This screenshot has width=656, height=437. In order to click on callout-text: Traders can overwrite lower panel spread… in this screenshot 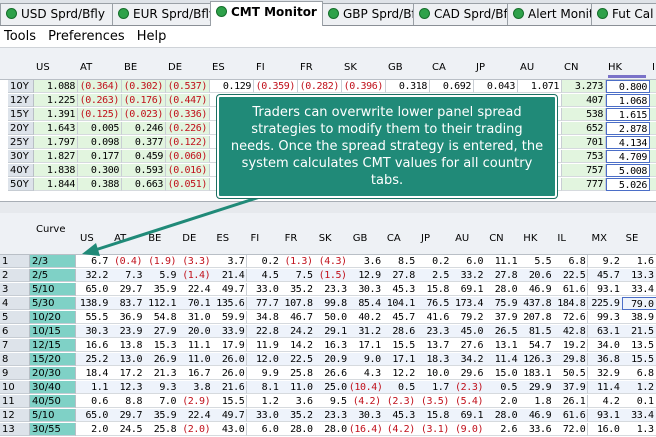, I will do `click(387, 146)`.